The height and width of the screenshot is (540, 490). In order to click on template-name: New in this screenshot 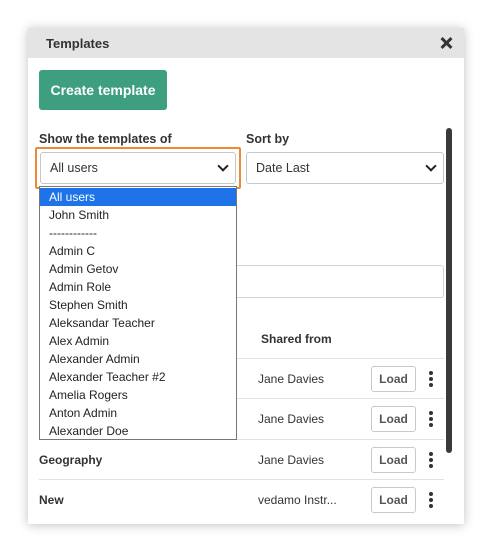, I will do `click(51, 500)`.